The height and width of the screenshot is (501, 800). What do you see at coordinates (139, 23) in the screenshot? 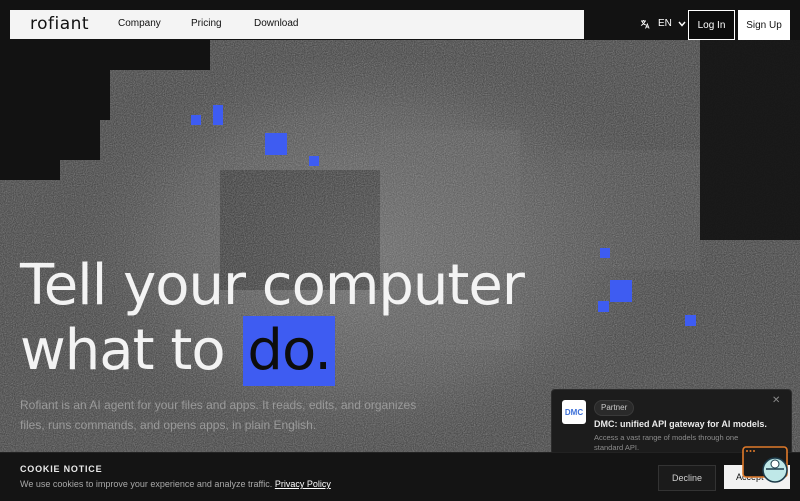
I see `nav-link-company: Company` at bounding box center [139, 23].